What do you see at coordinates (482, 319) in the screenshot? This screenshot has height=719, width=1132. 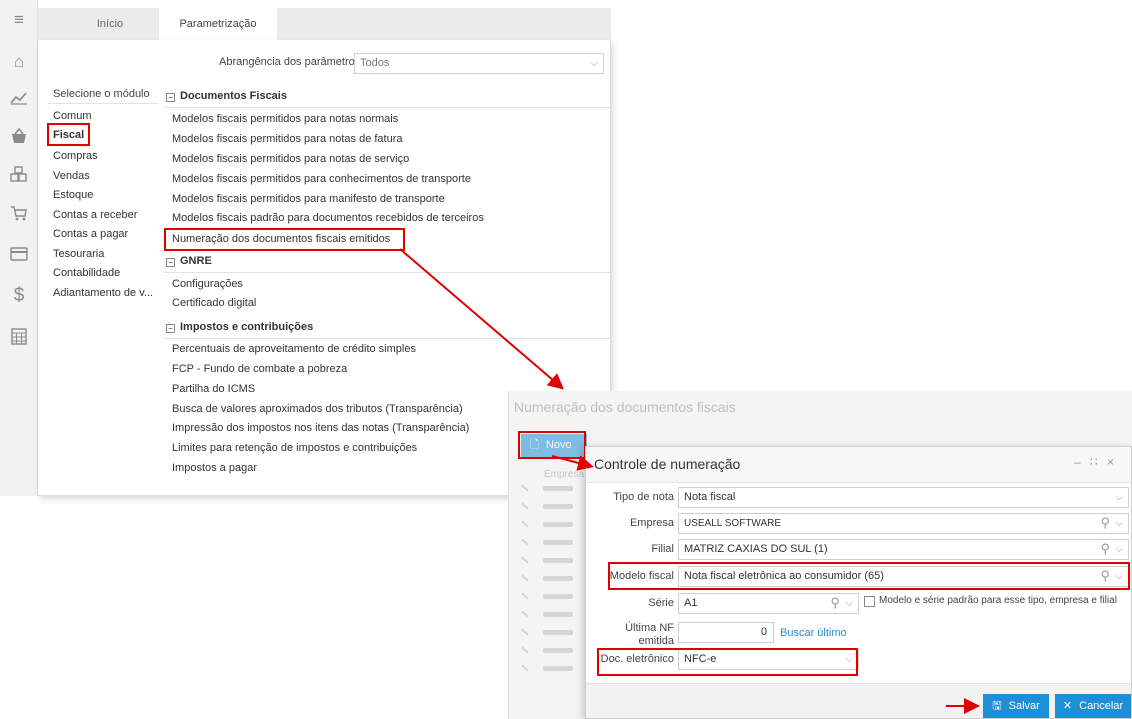 I see `arrow-to-numeracao` at bounding box center [482, 319].